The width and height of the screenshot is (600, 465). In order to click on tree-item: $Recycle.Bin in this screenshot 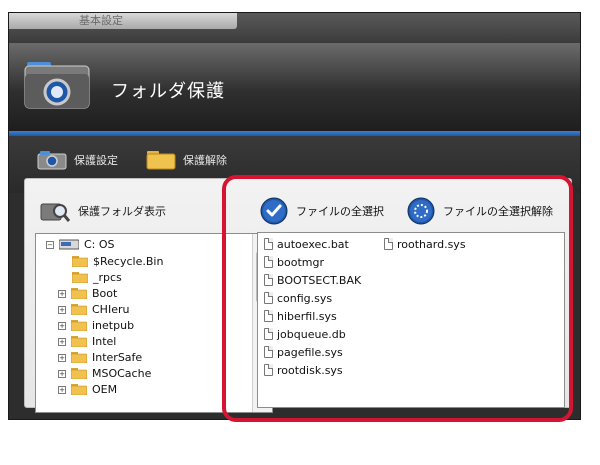, I will do `click(117, 261)`.